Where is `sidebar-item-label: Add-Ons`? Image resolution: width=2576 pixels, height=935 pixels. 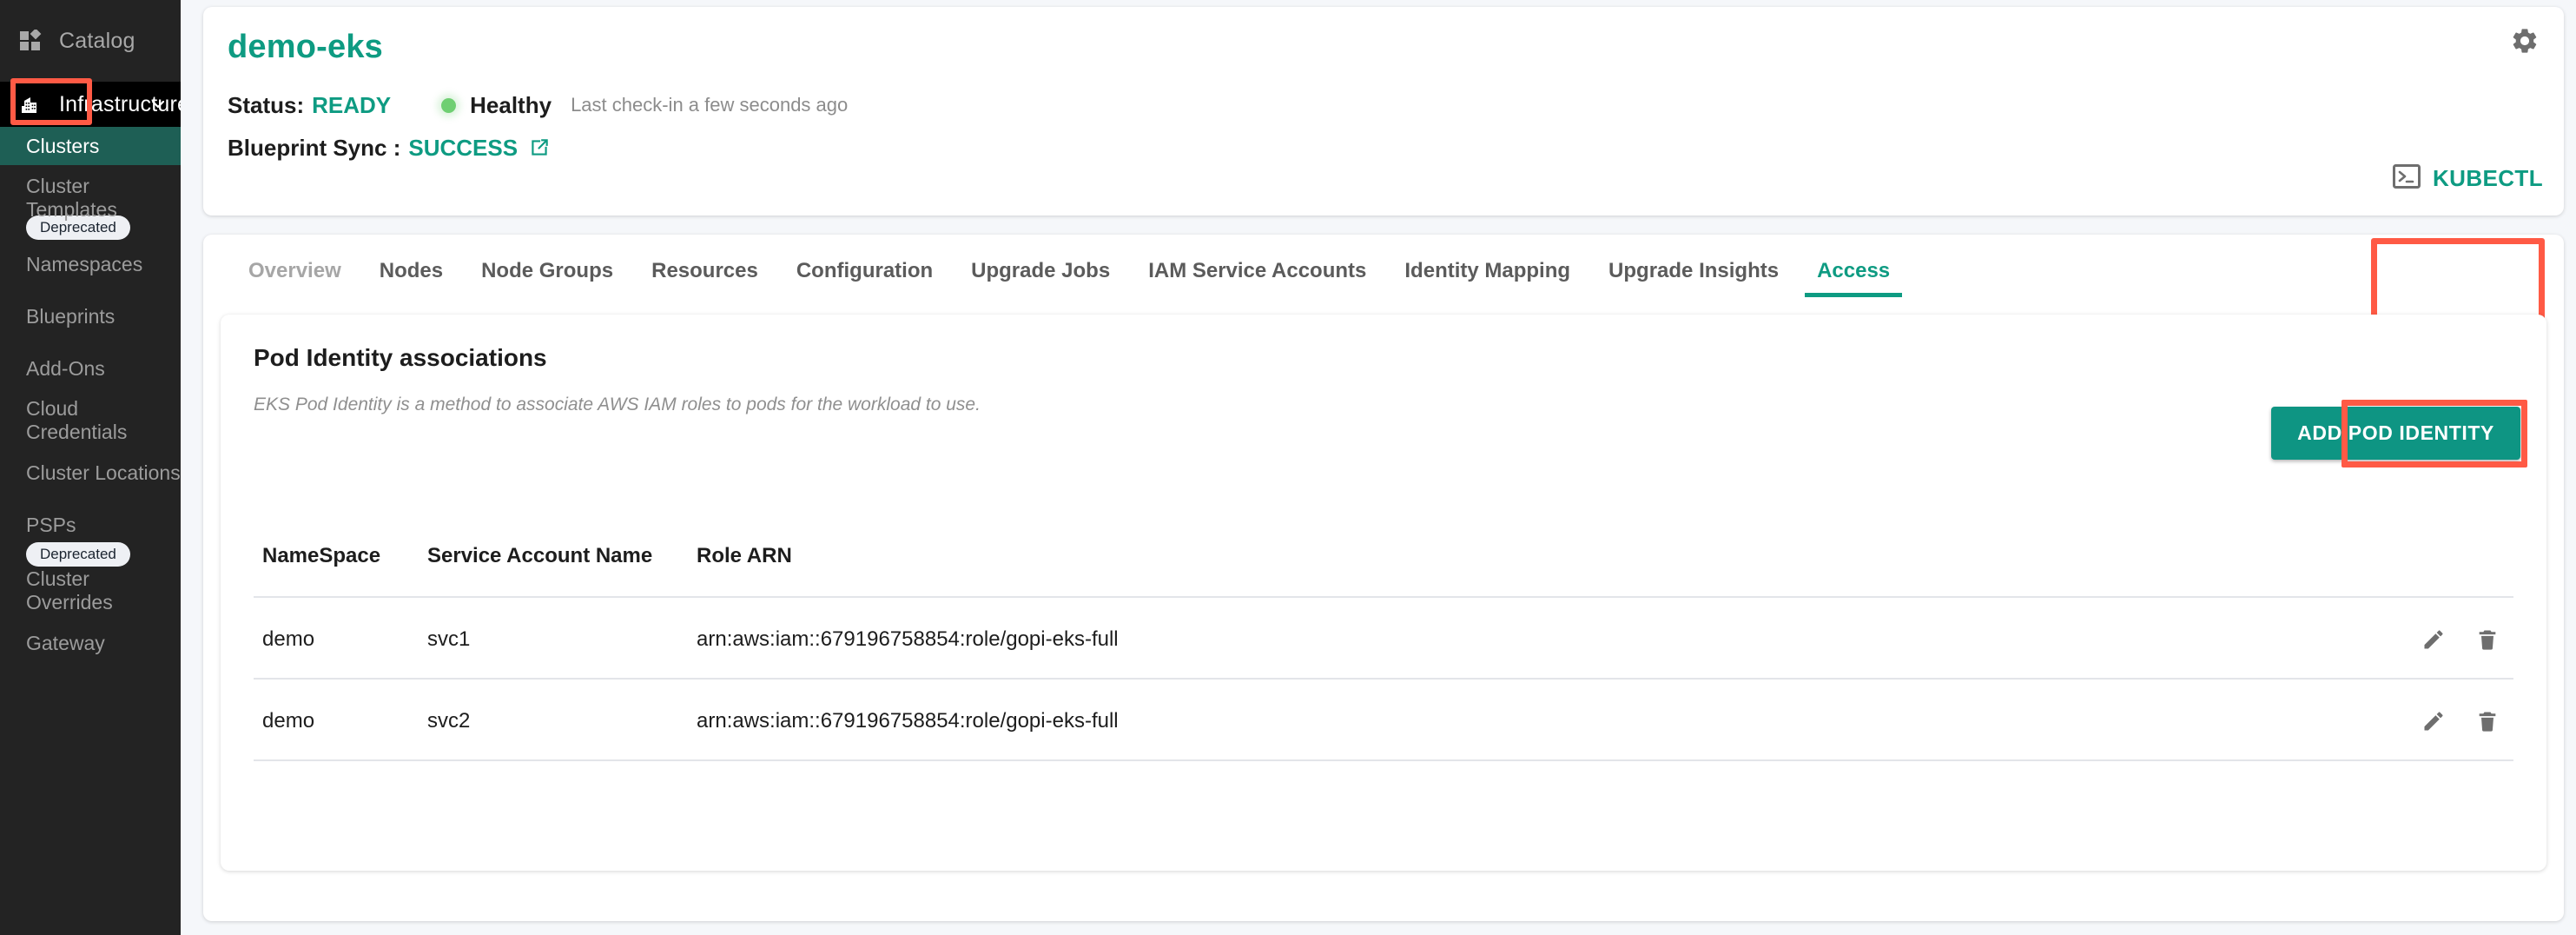
sidebar-item-label: Add-Ons is located at coordinates (65, 368).